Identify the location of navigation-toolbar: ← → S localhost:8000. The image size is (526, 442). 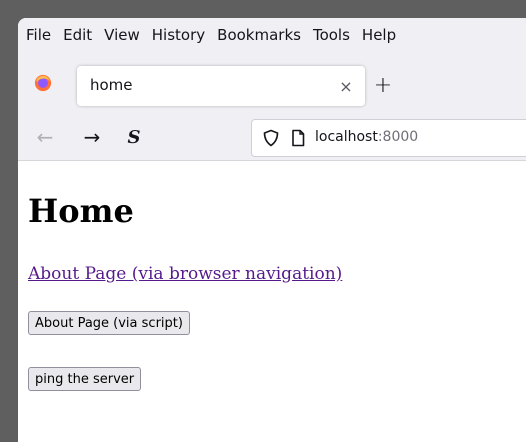
(272, 137).